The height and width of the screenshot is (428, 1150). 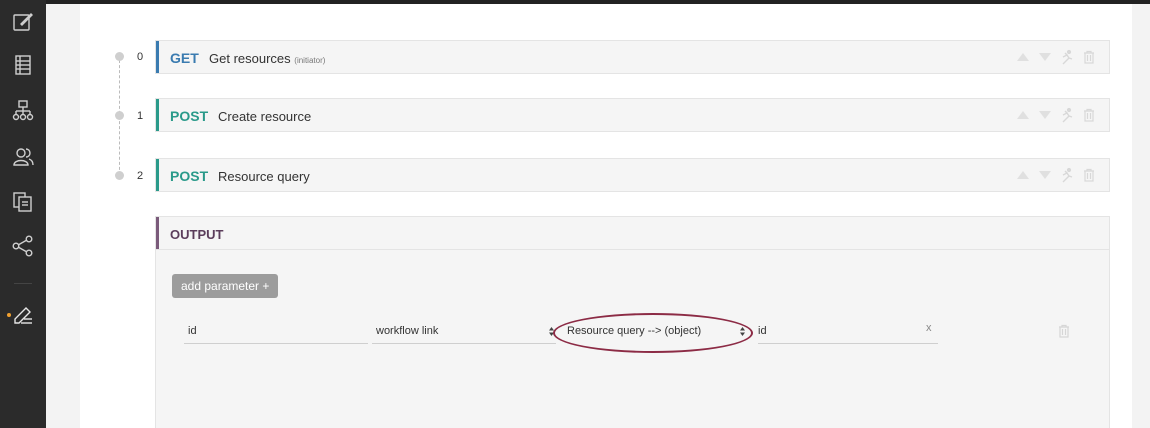 I want to click on delete-param-icon, so click(x=1064, y=331).